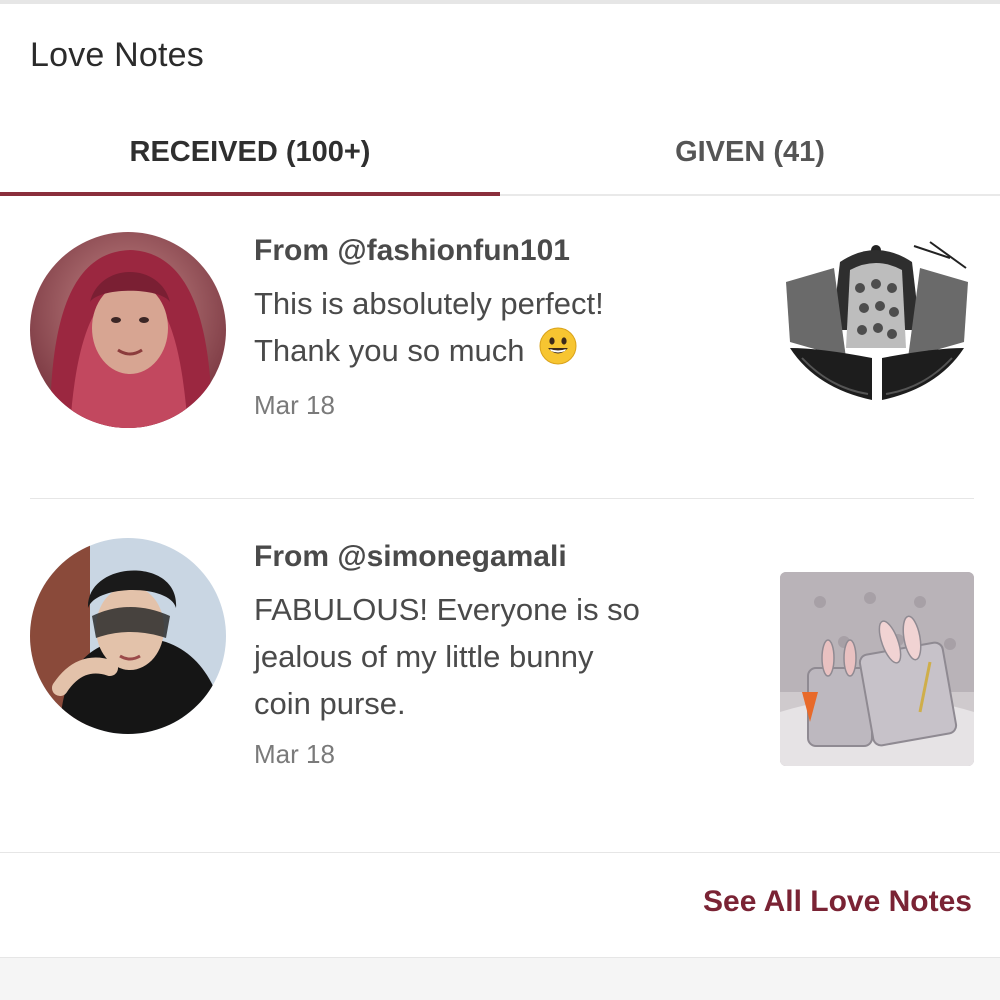 The width and height of the screenshot is (1000, 1000). I want to click on tab-given: GIVEN (41), so click(750, 152).